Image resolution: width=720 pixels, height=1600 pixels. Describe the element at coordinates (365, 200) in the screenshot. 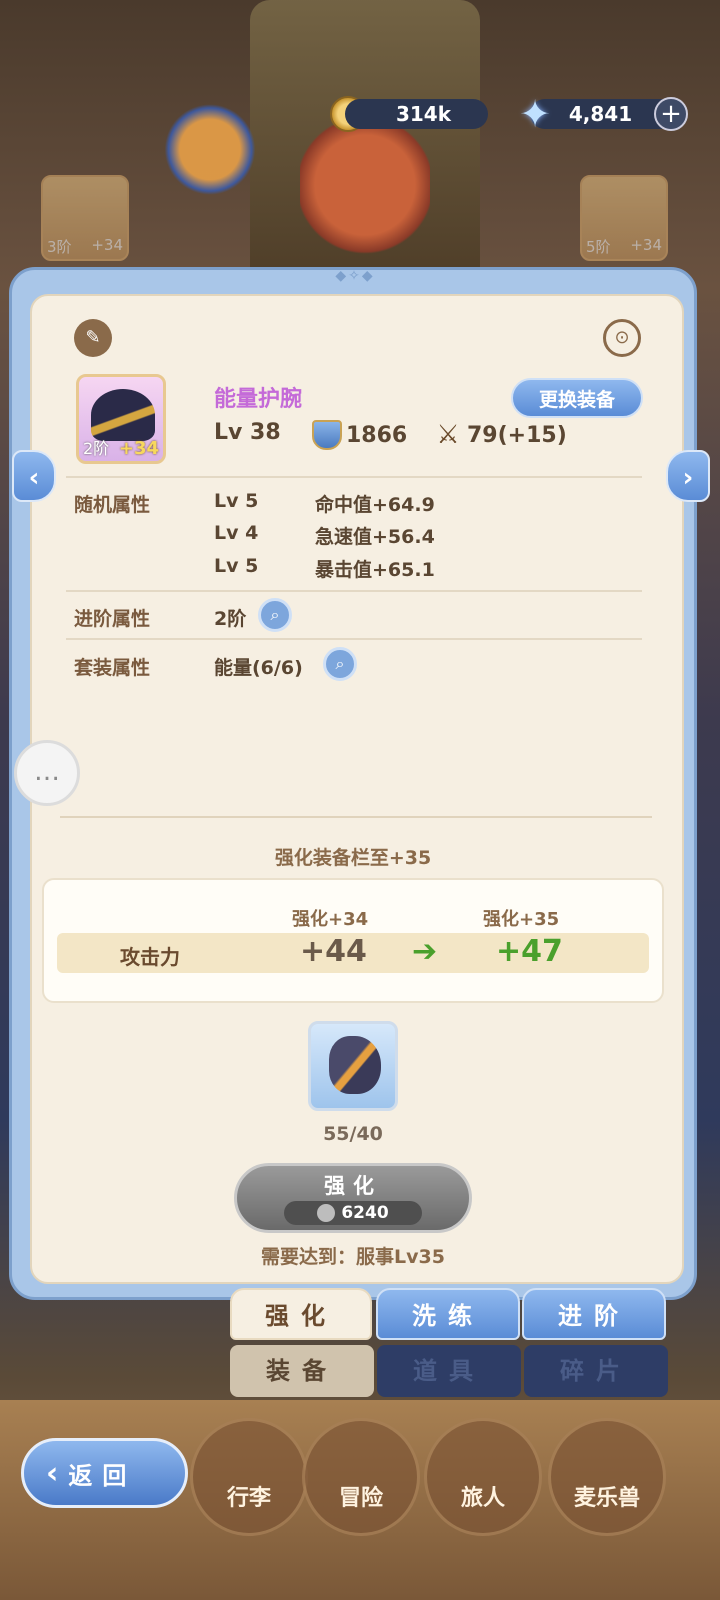

I see `player-character` at that location.